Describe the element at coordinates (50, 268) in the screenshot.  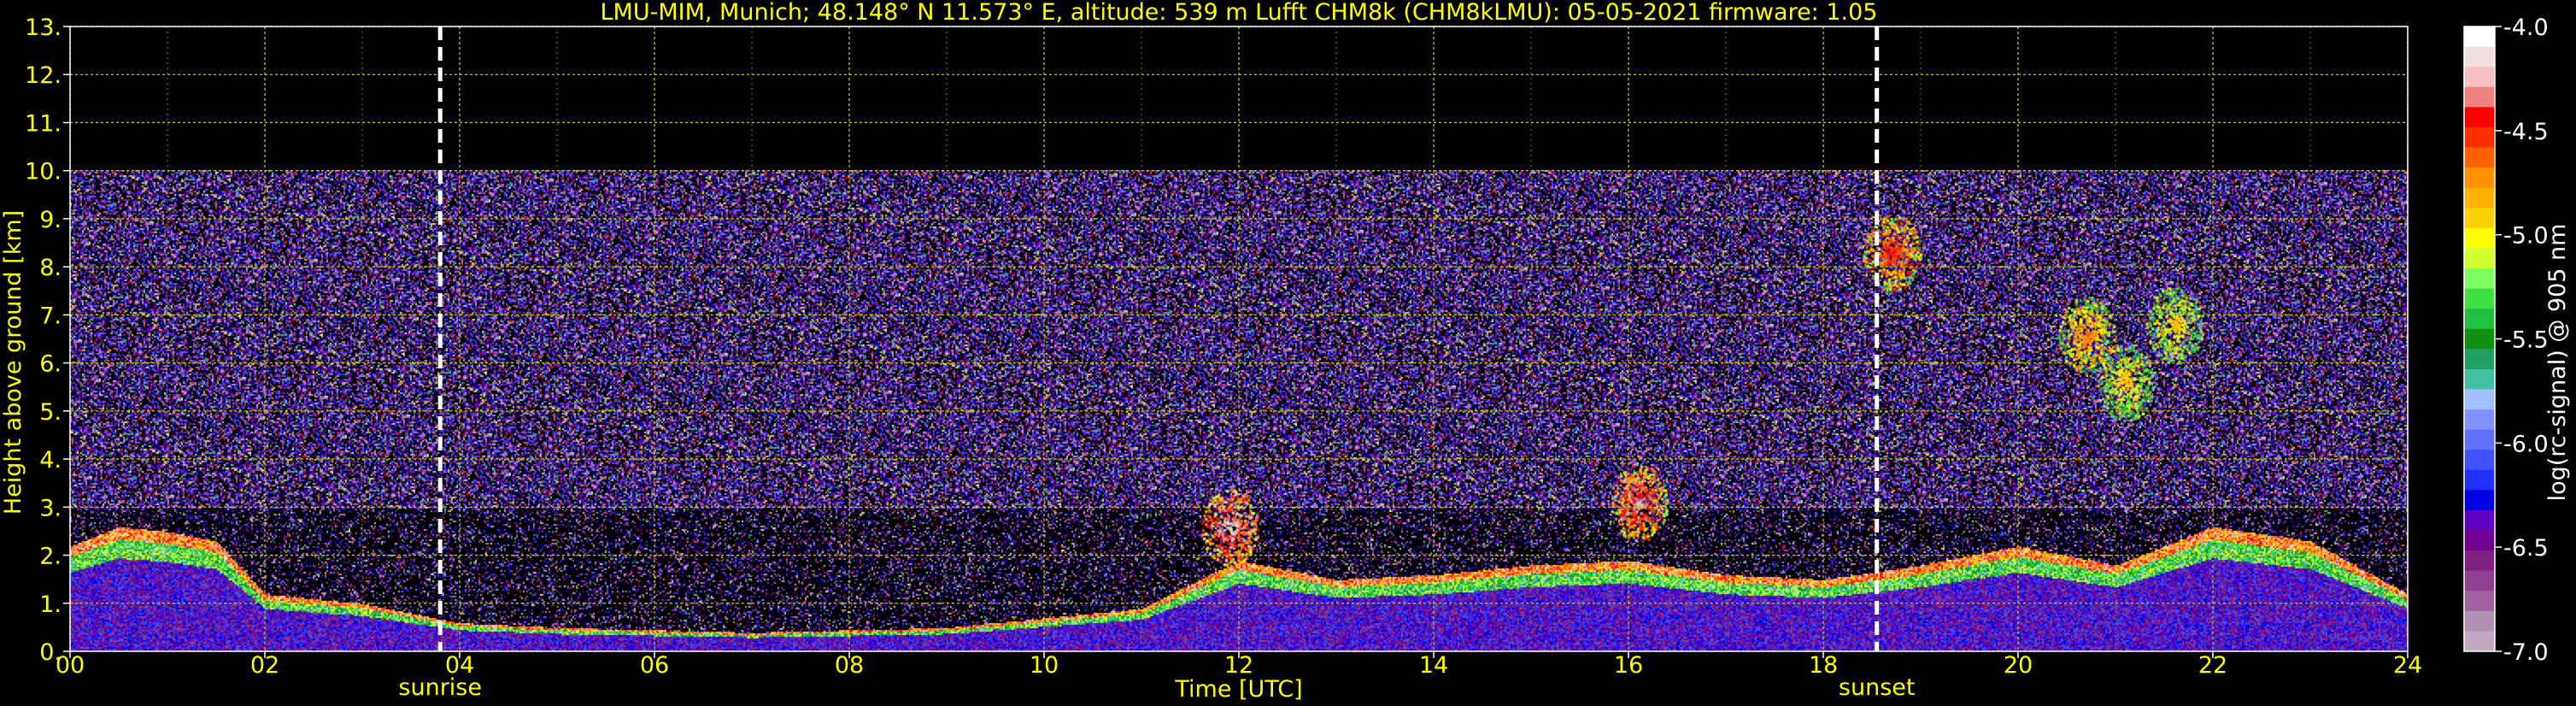
I see `y-tick-label: 8.` at that location.